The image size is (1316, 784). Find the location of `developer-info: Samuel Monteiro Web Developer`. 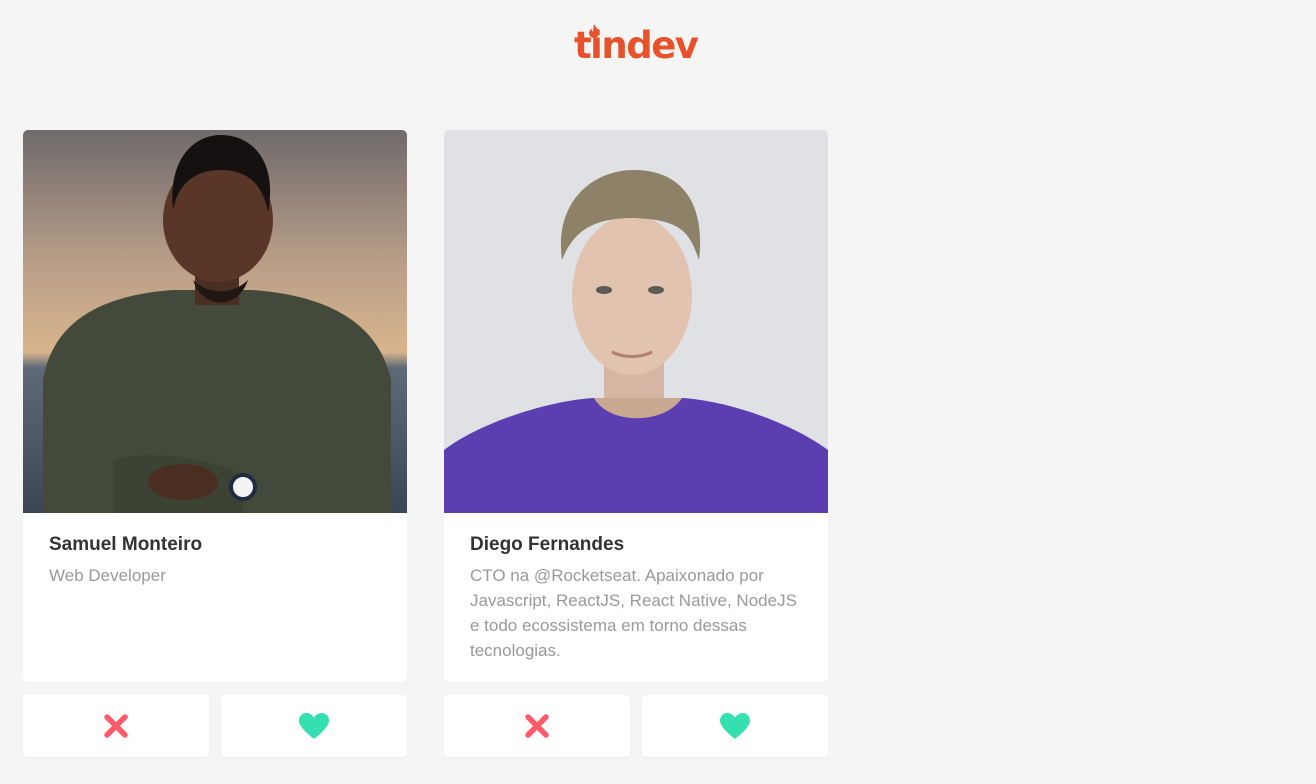

developer-info: Samuel Monteiro Web Developer is located at coordinates (215, 597).